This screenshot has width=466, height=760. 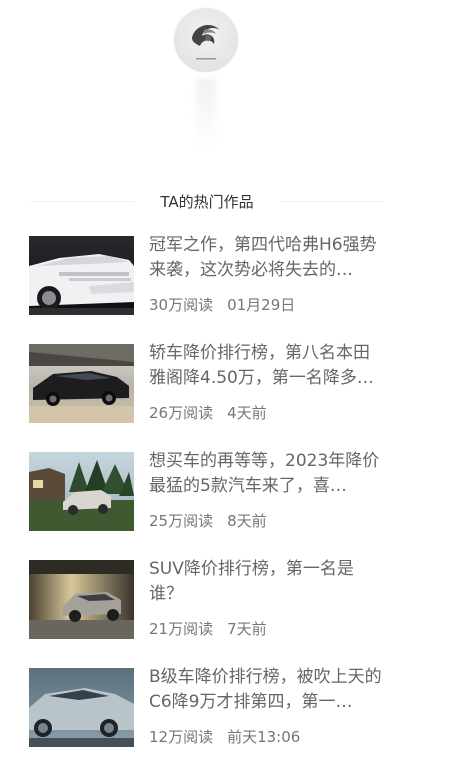 I want to click on avatar, so click(x=206, y=40).